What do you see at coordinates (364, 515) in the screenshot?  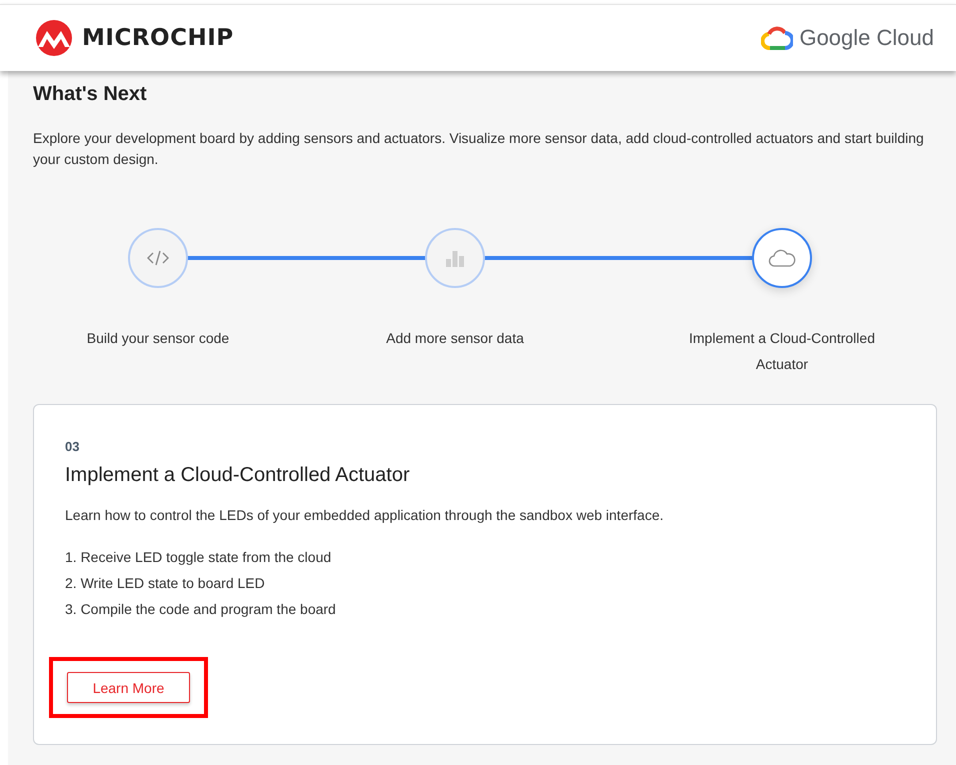 I see `card-description: Learn how to control the LEDs of your embedded application through the sandbox web interface.` at bounding box center [364, 515].